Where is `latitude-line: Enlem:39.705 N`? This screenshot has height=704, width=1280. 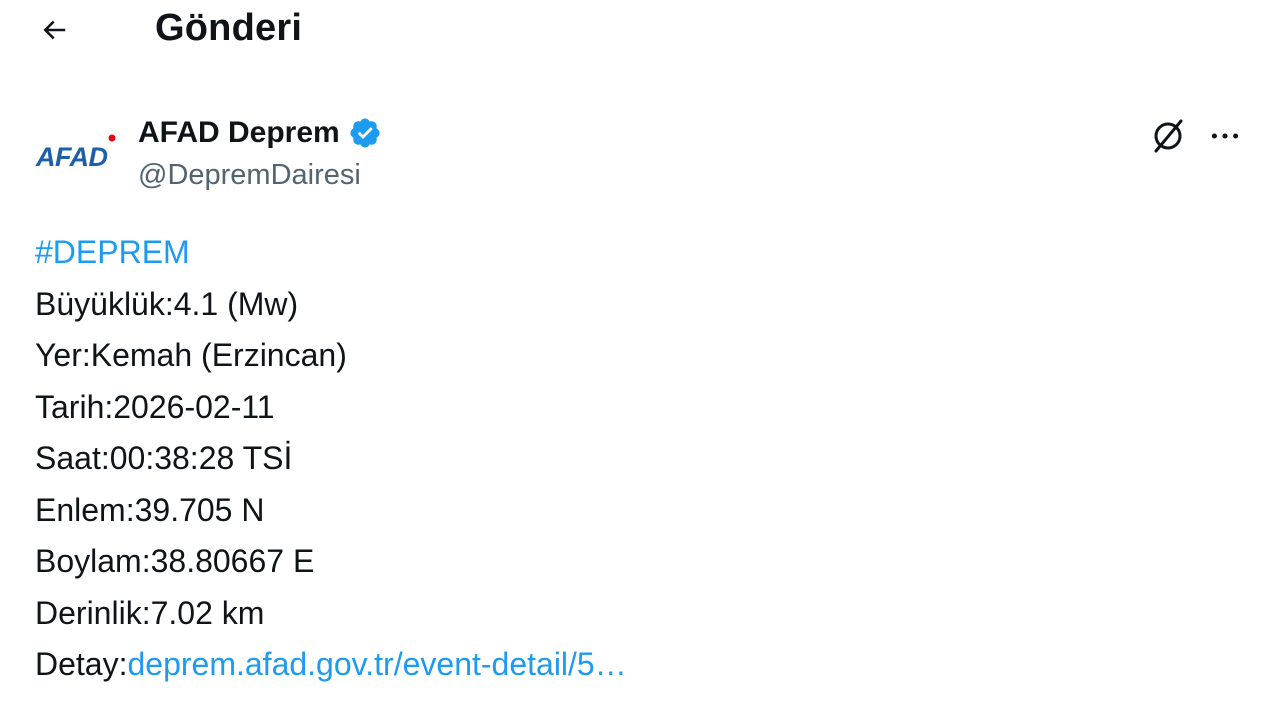 latitude-line: Enlem:39.705 N is located at coordinates (150, 509).